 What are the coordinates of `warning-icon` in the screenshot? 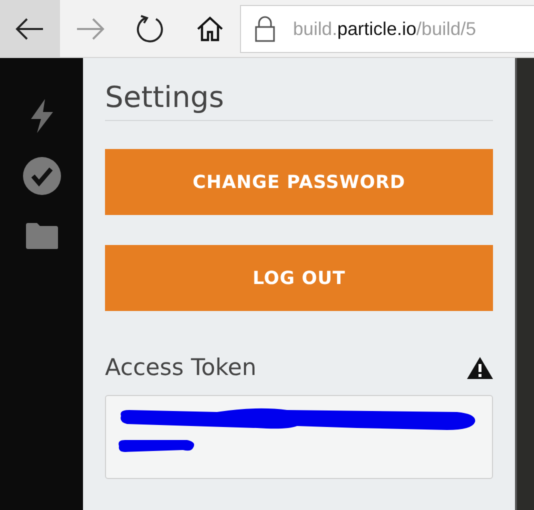 It's located at (480, 368).